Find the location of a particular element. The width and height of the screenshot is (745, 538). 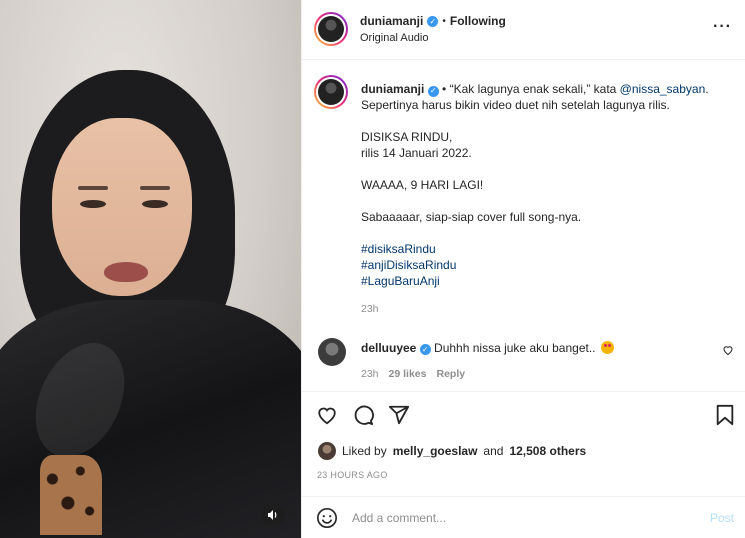

video-eye-right is located at coordinates (155, 204).